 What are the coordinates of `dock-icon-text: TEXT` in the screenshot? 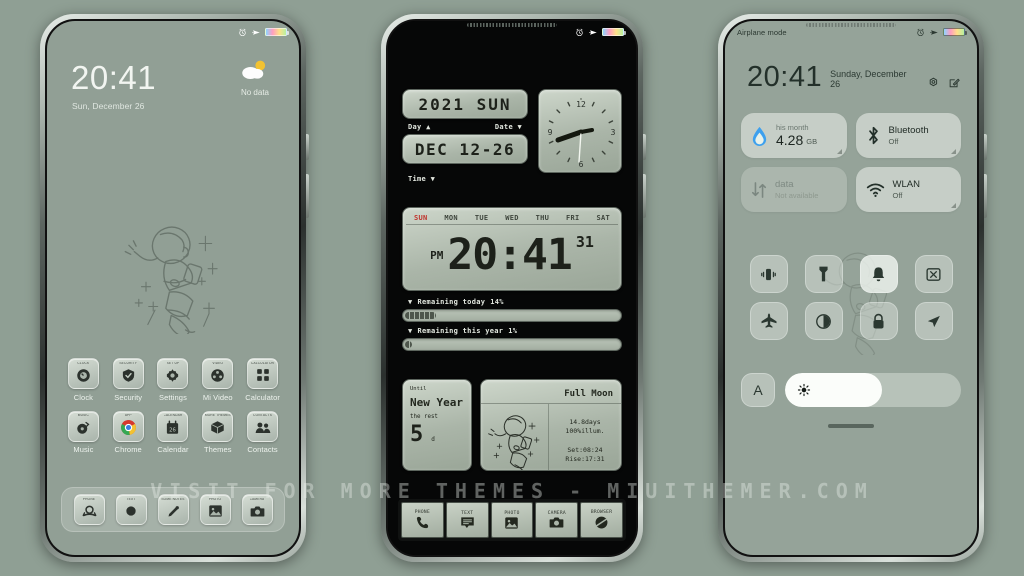 It's located at (131, 509).